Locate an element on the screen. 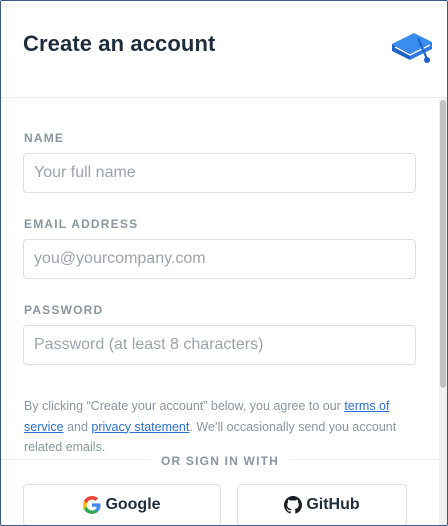 This screenshot has width=448, height=526. email-input is located at coordinates (219, 259).